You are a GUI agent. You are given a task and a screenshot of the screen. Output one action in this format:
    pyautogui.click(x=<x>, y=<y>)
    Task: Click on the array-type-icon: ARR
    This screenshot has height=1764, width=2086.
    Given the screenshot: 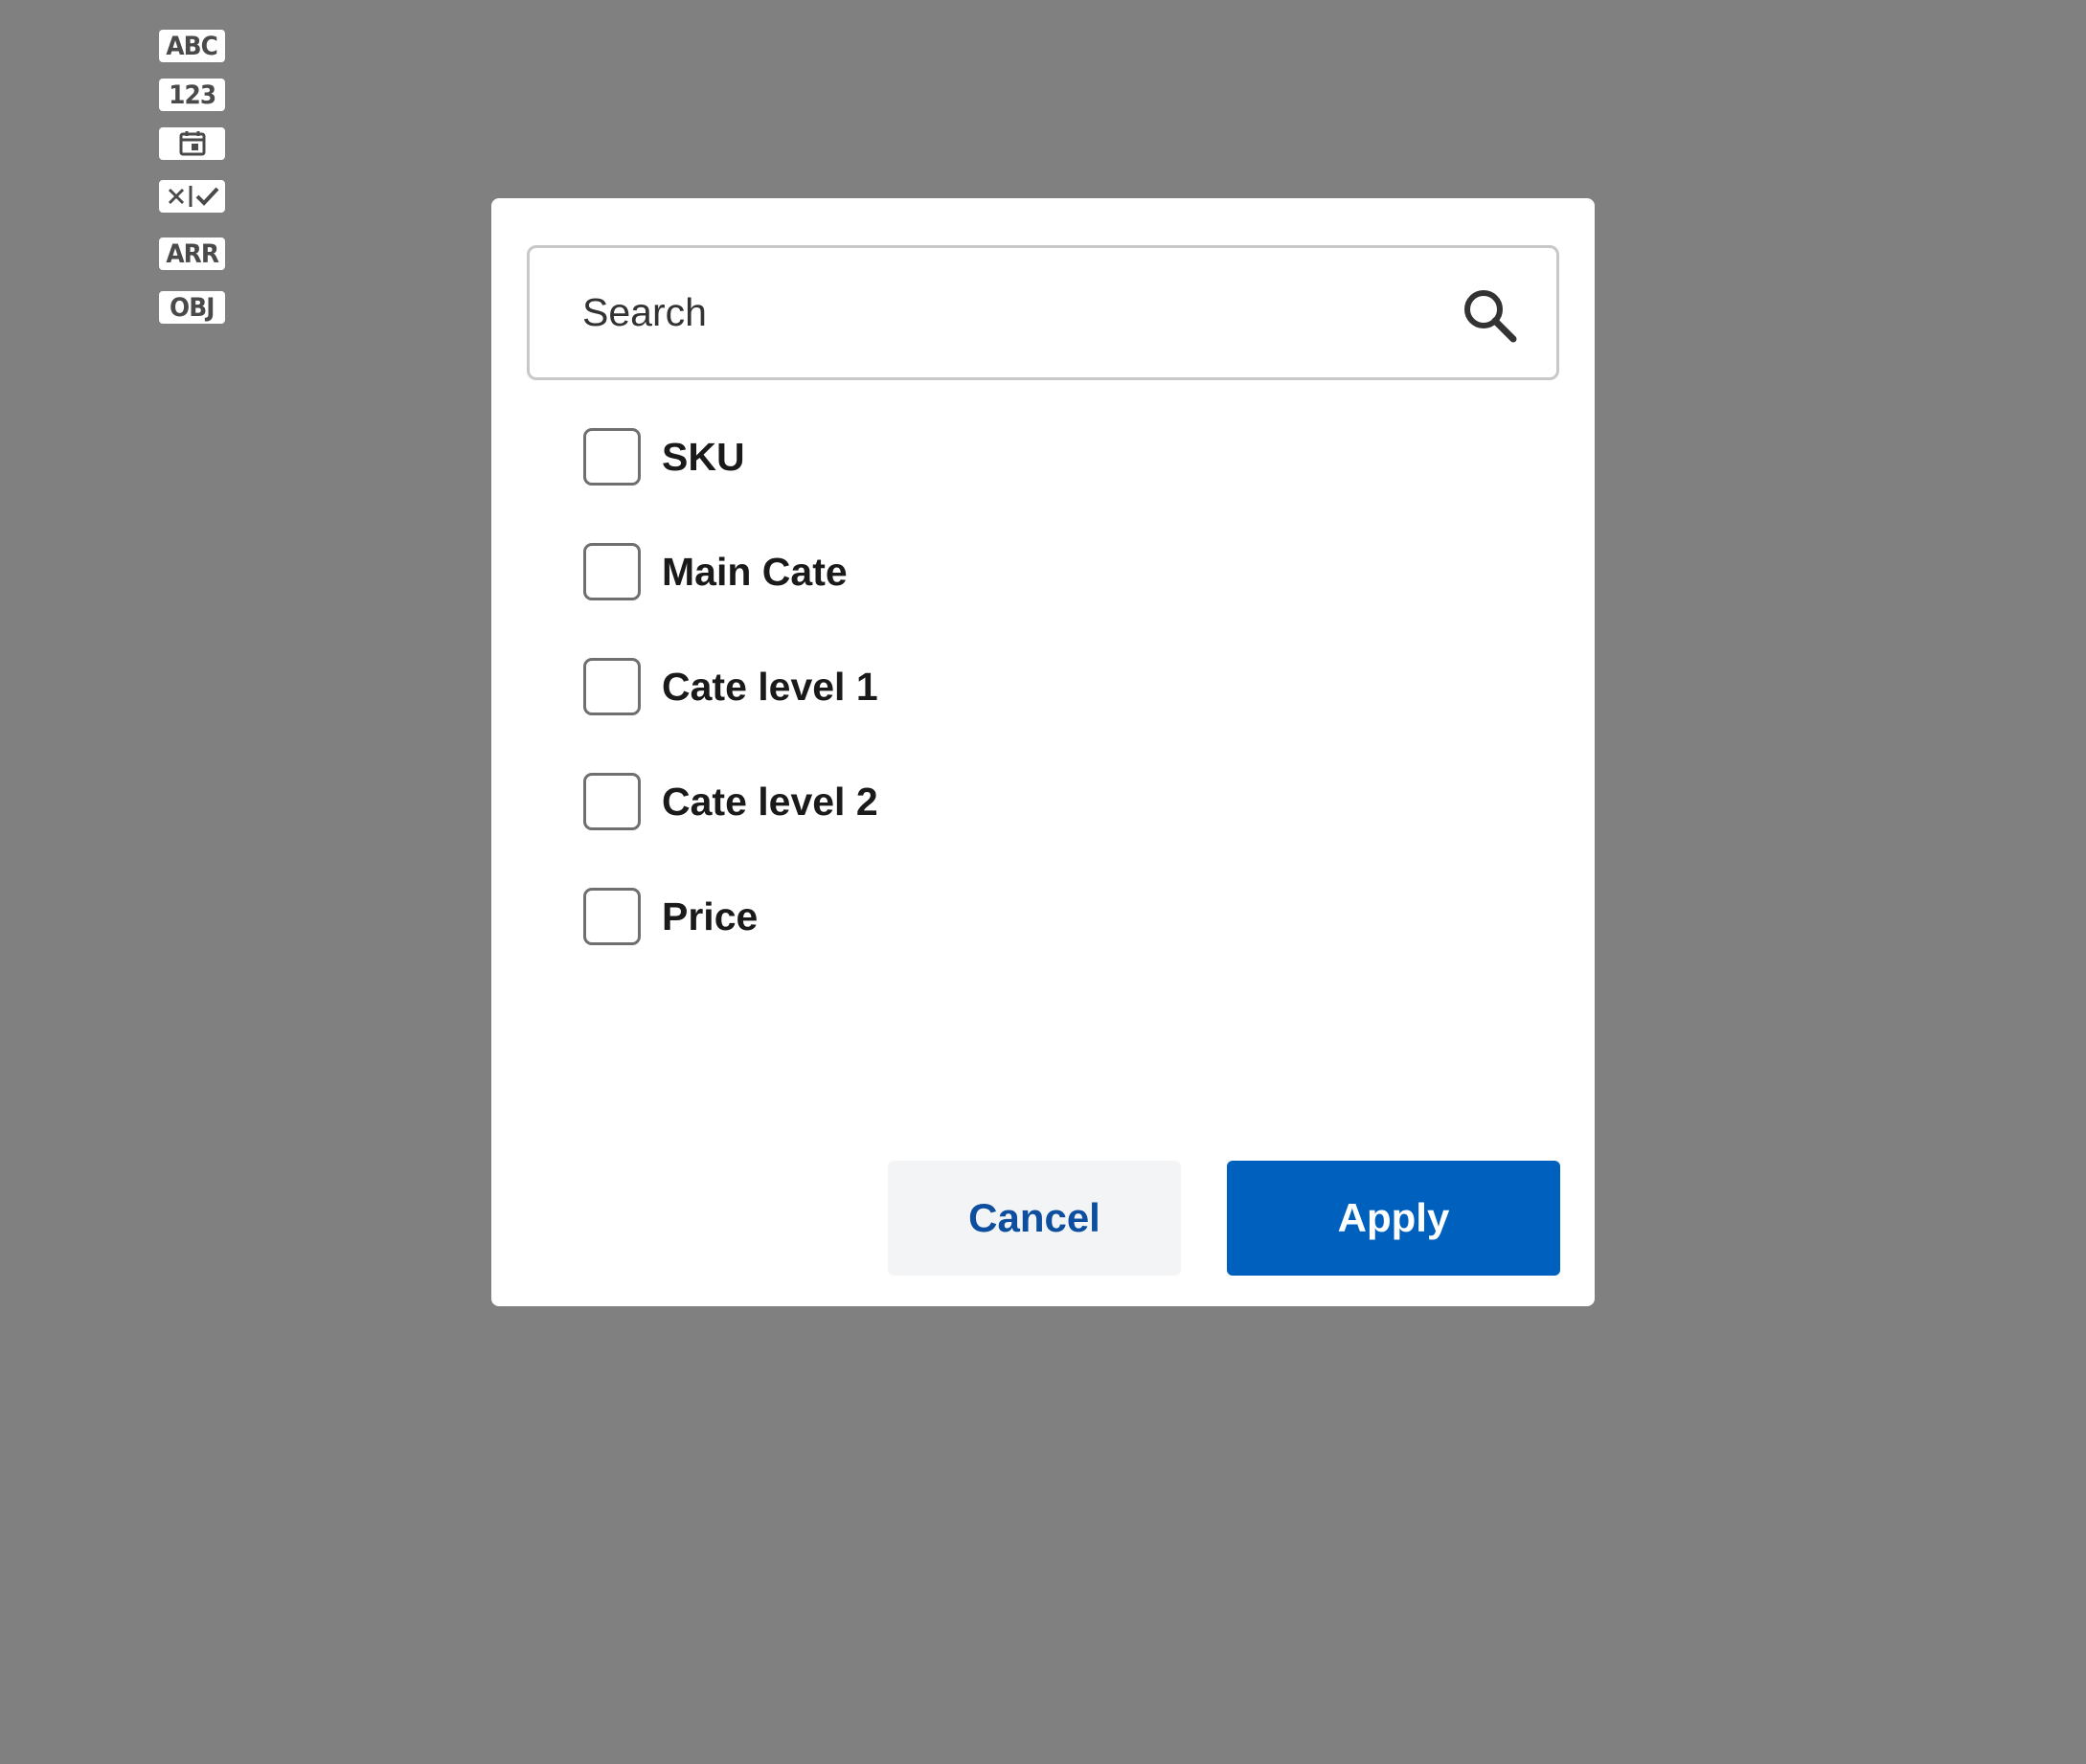 What is the action you would take?
    pyautogui.click(x=192, y=253)
    